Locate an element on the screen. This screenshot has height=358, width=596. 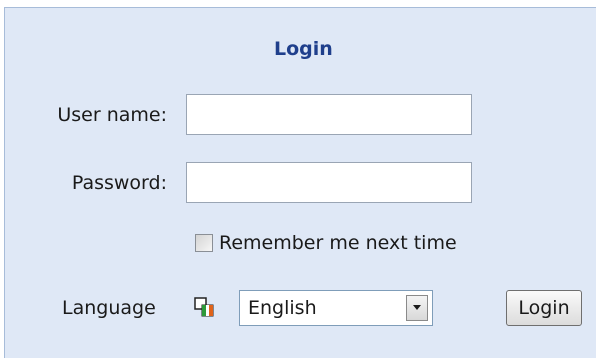
password-input is located at coordinates (329, 182).